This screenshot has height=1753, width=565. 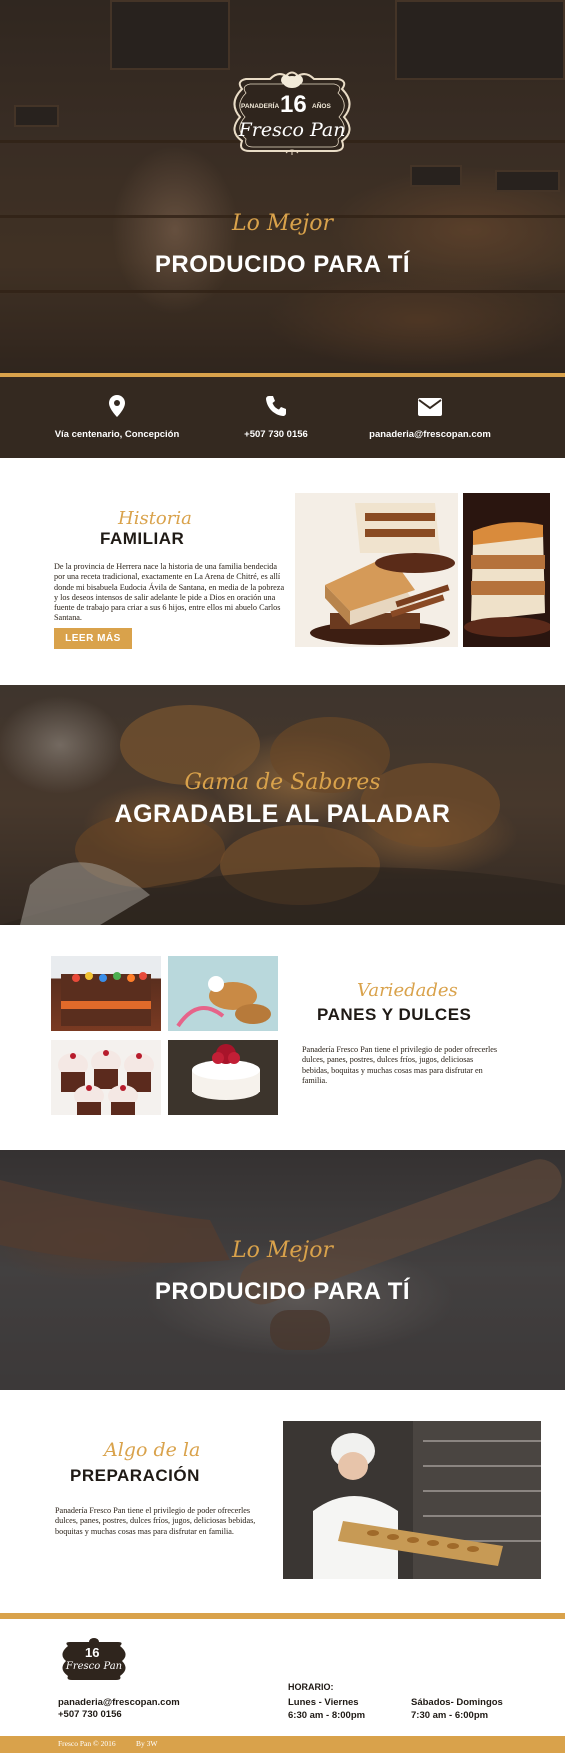 I want to click on variedades-title: PANES Y DULCES, so click(x=394, y=1014).